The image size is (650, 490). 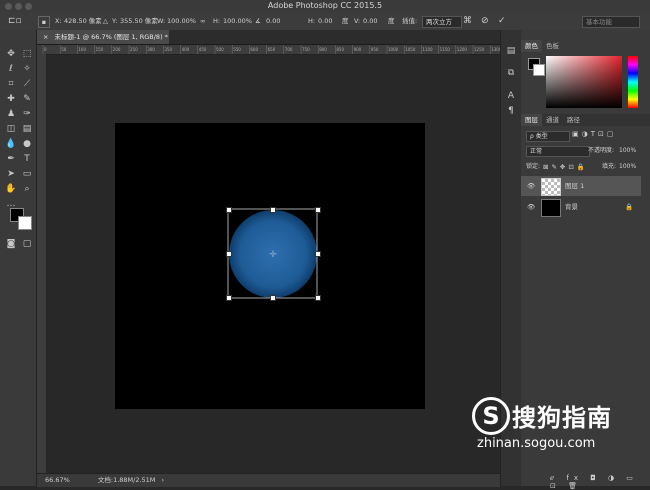 I want to click on gradient-tool-icon: ▤, so click(x=27, y=129).